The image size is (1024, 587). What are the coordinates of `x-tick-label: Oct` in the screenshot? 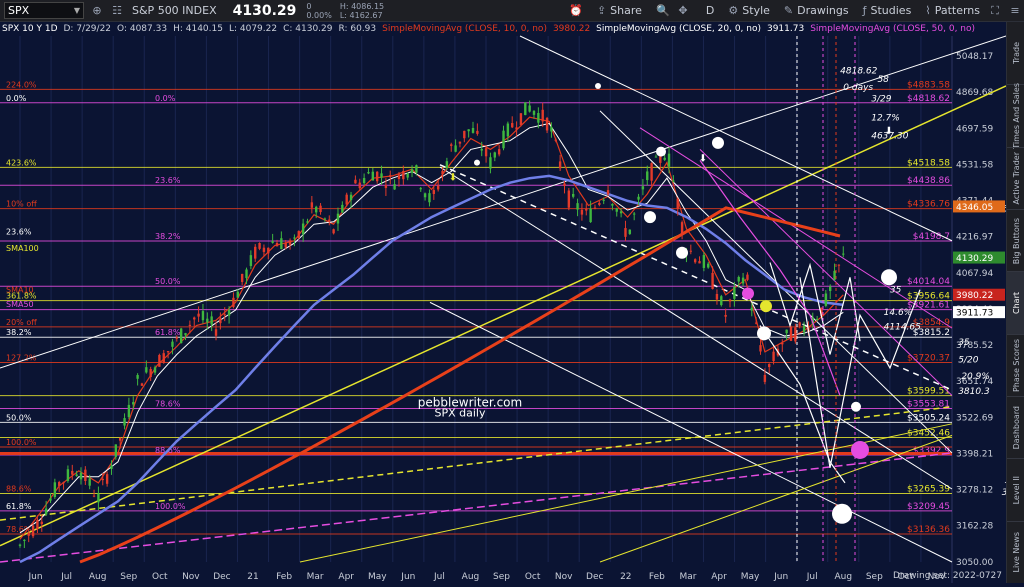 It's located at (160, 577).